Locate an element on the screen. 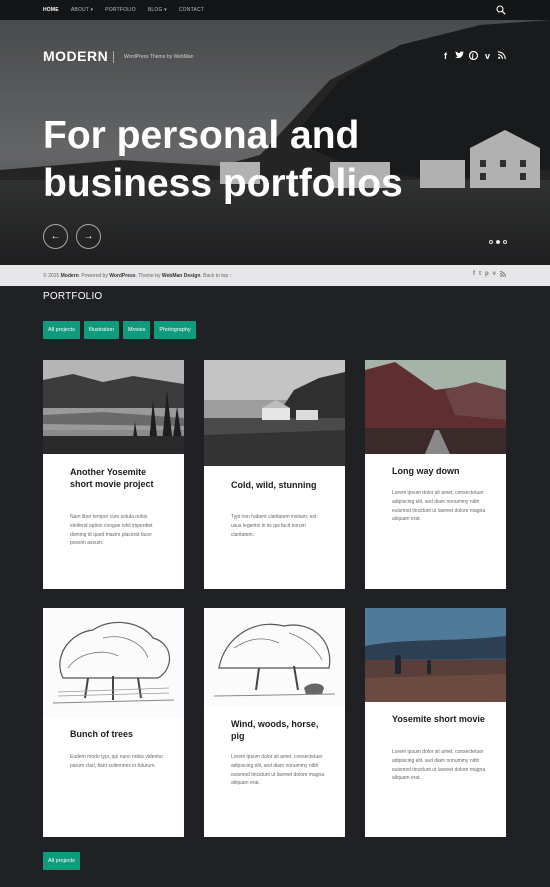 The width and height of the screenshot is (550, 887). hero-headline: For personal and business portfolios is located at coordinates (253, 160).